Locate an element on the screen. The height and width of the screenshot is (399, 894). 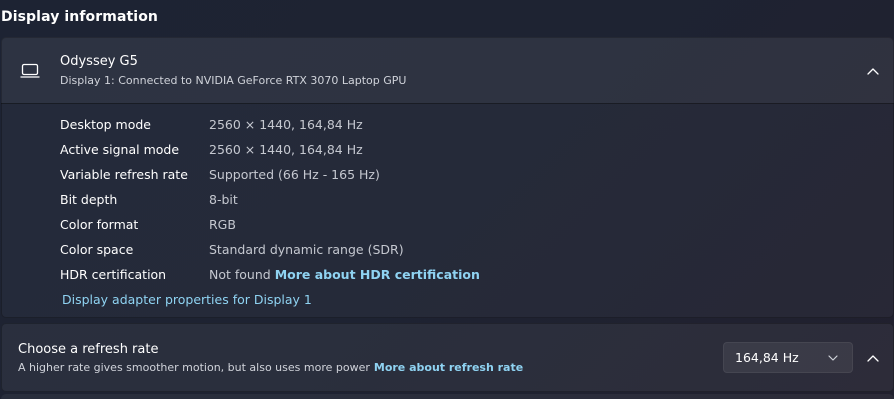
next-card-edge is located at coordinates (447, 396).